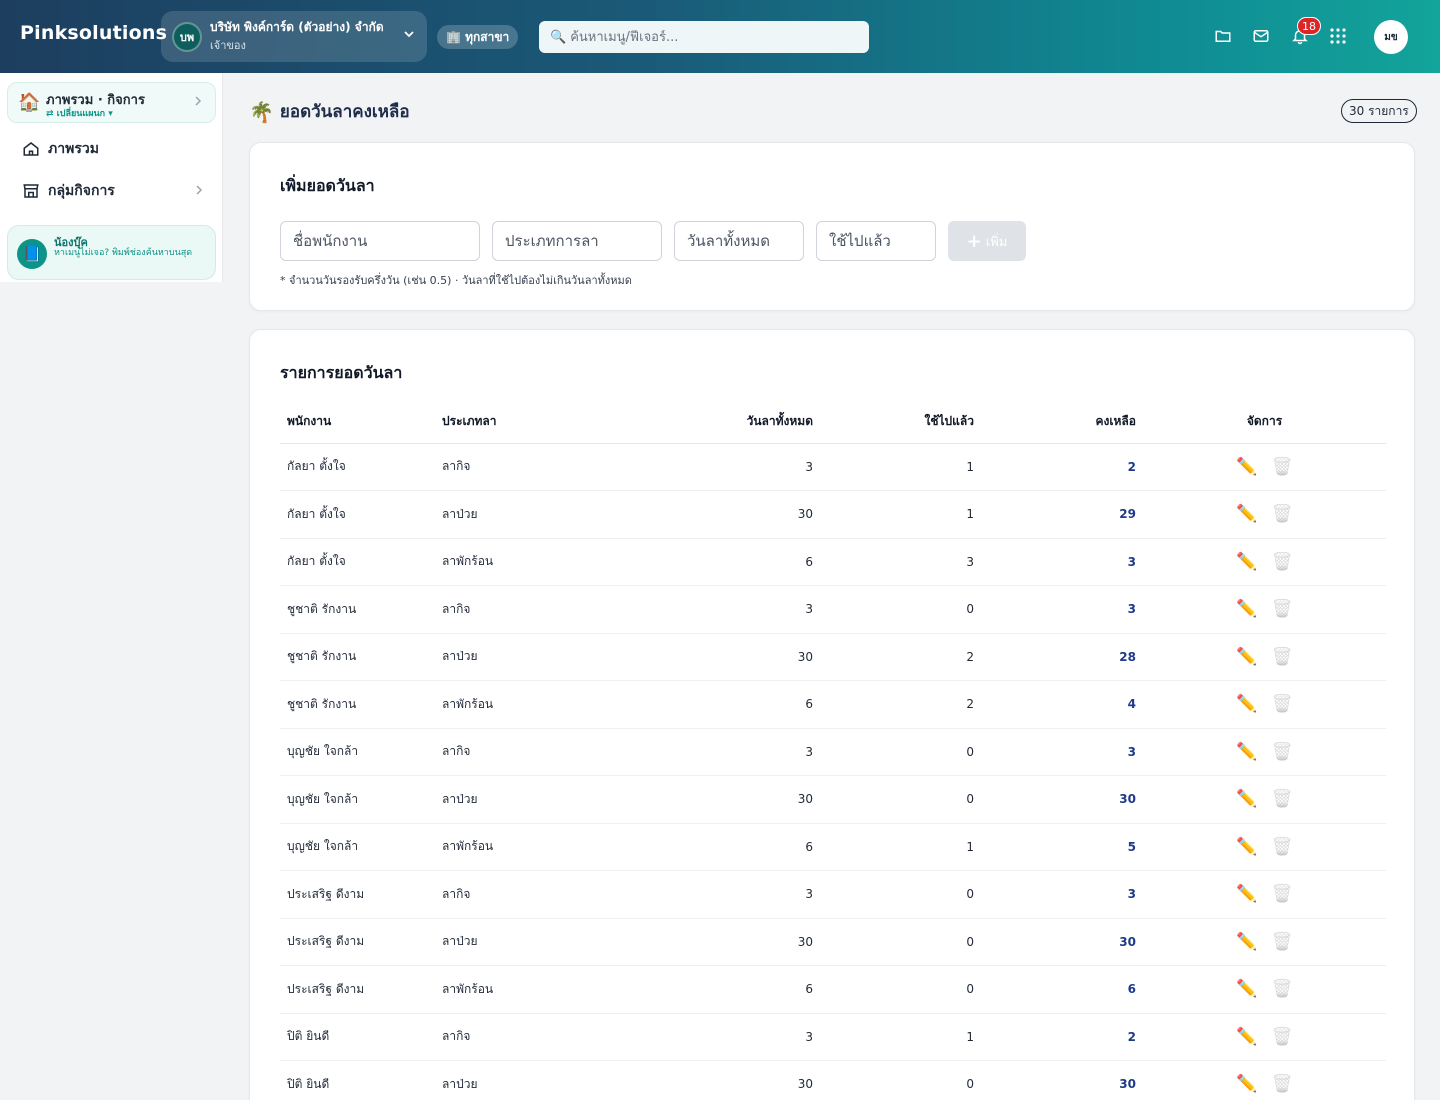 The height and width of the screenshot is (1100, 1440). Describe the element at coordinates (900, 422) in the screenshot. I see `column-used: ใช้ไปแล้ว` at that location.